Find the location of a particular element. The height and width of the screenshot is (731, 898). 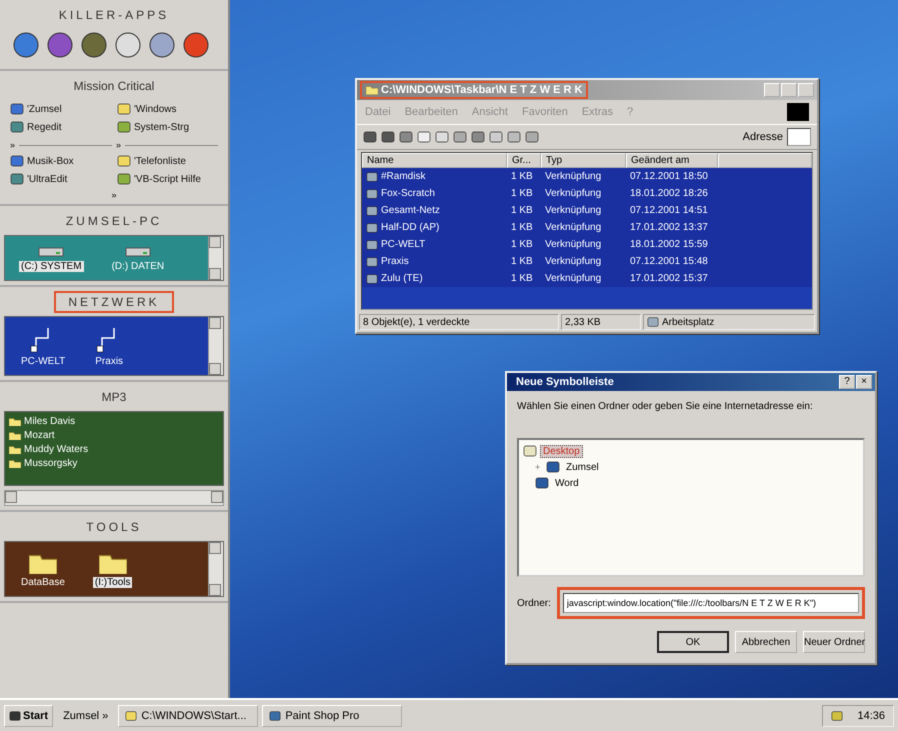

folder-item: Muddy Waters is located at coordinates (114, 449).